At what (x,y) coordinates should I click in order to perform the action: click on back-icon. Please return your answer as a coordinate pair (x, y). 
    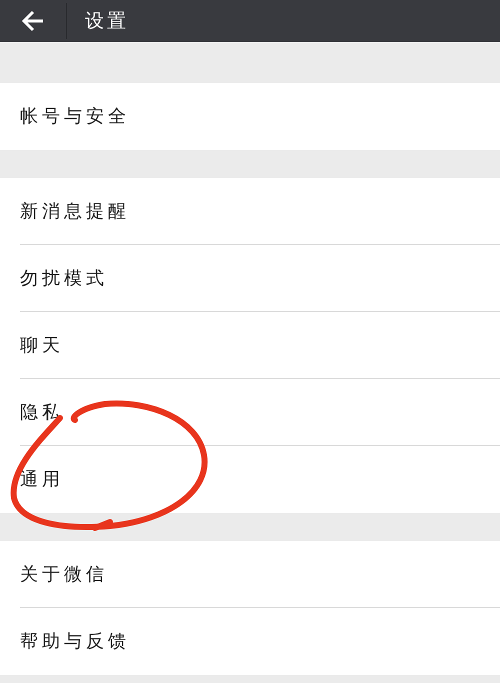
    Looking at the image, I should click on (33, 21).